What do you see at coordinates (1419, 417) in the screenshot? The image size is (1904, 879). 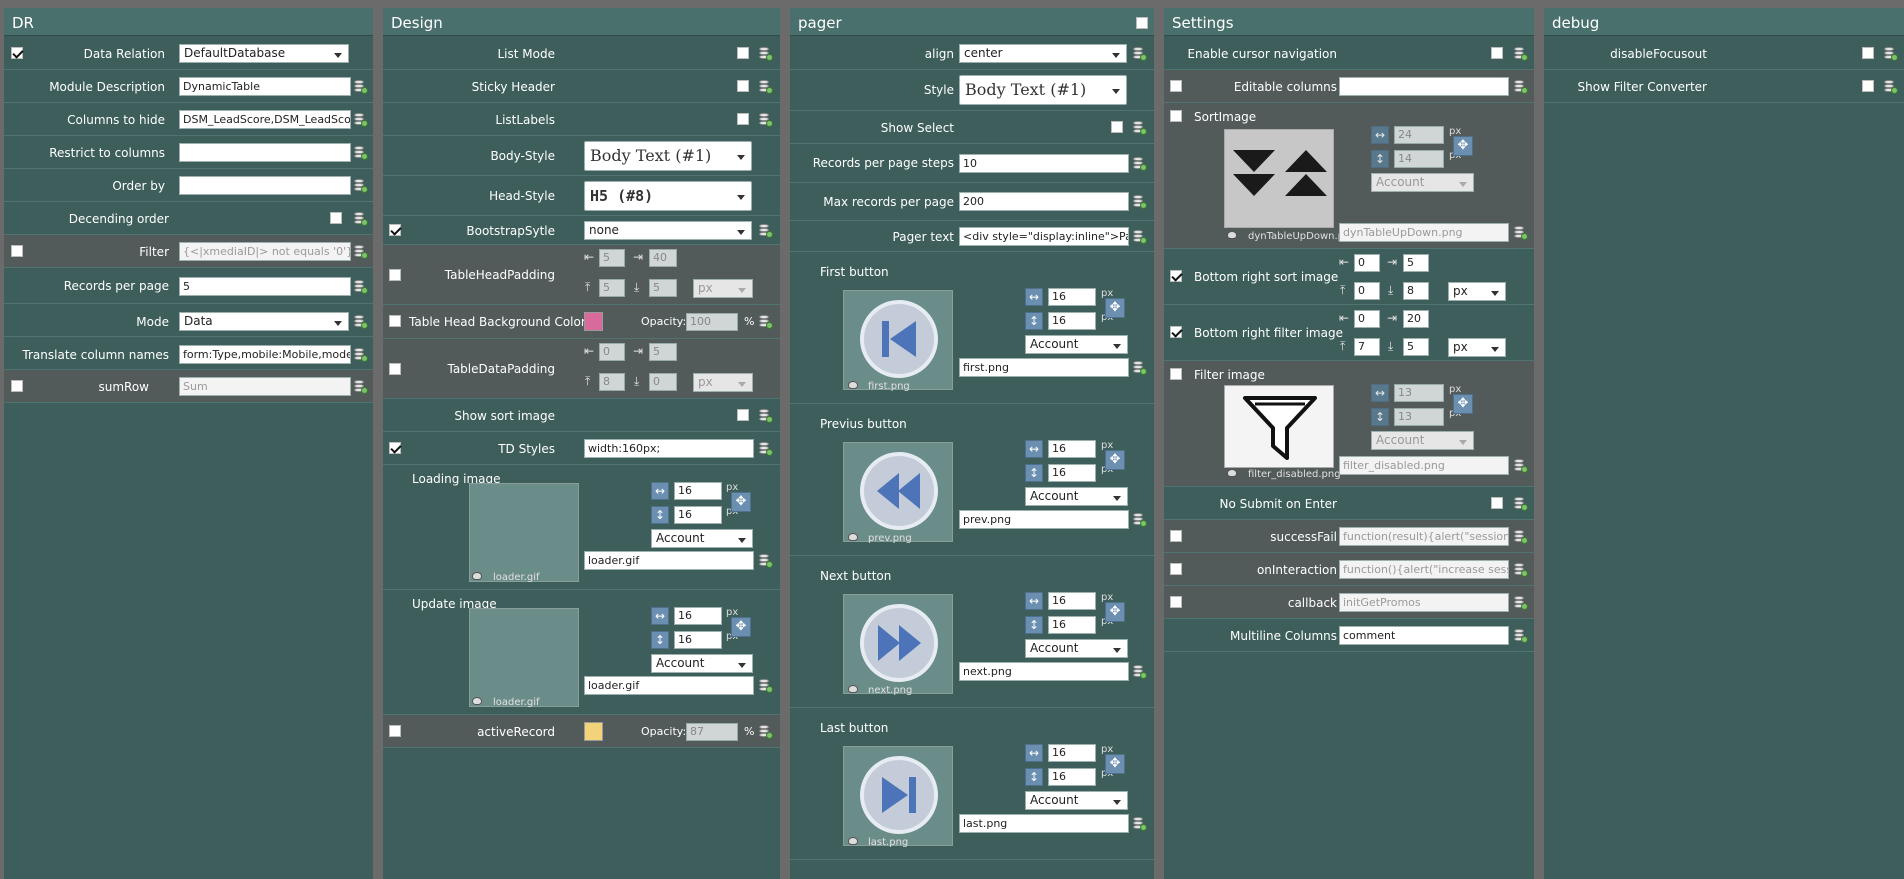 I see `filter-height-input: 13` at bounding box center [1419, 417].